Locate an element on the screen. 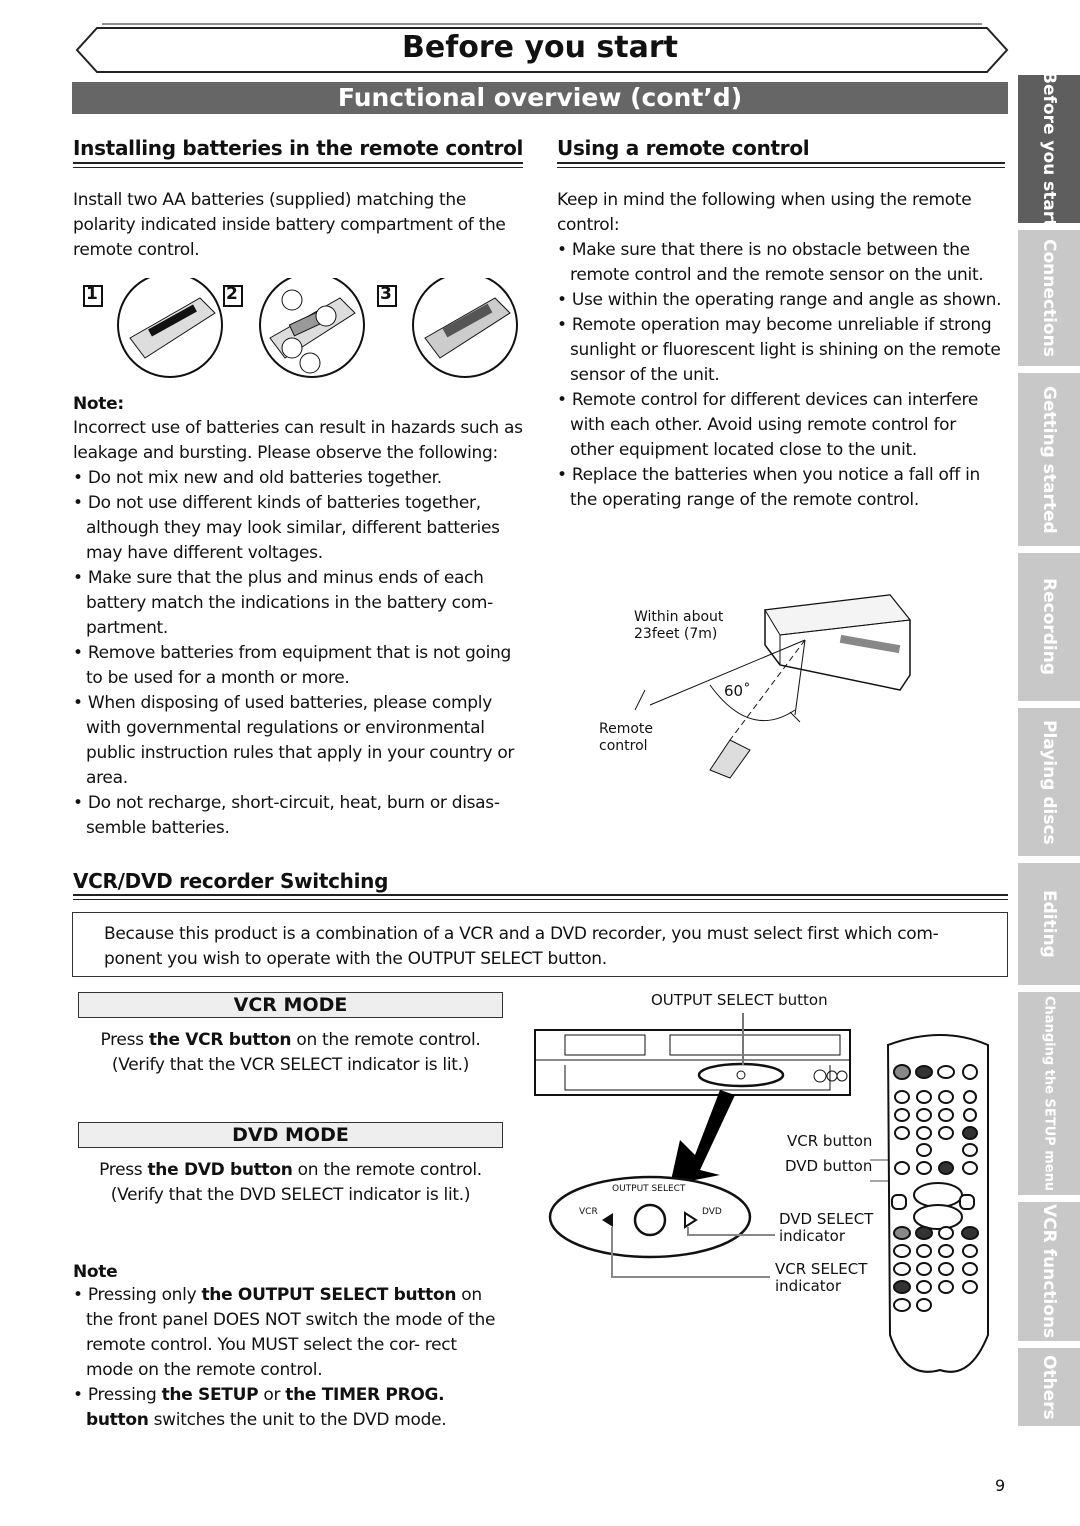  tab-others: Others is located at coordinates (1049, 1387).